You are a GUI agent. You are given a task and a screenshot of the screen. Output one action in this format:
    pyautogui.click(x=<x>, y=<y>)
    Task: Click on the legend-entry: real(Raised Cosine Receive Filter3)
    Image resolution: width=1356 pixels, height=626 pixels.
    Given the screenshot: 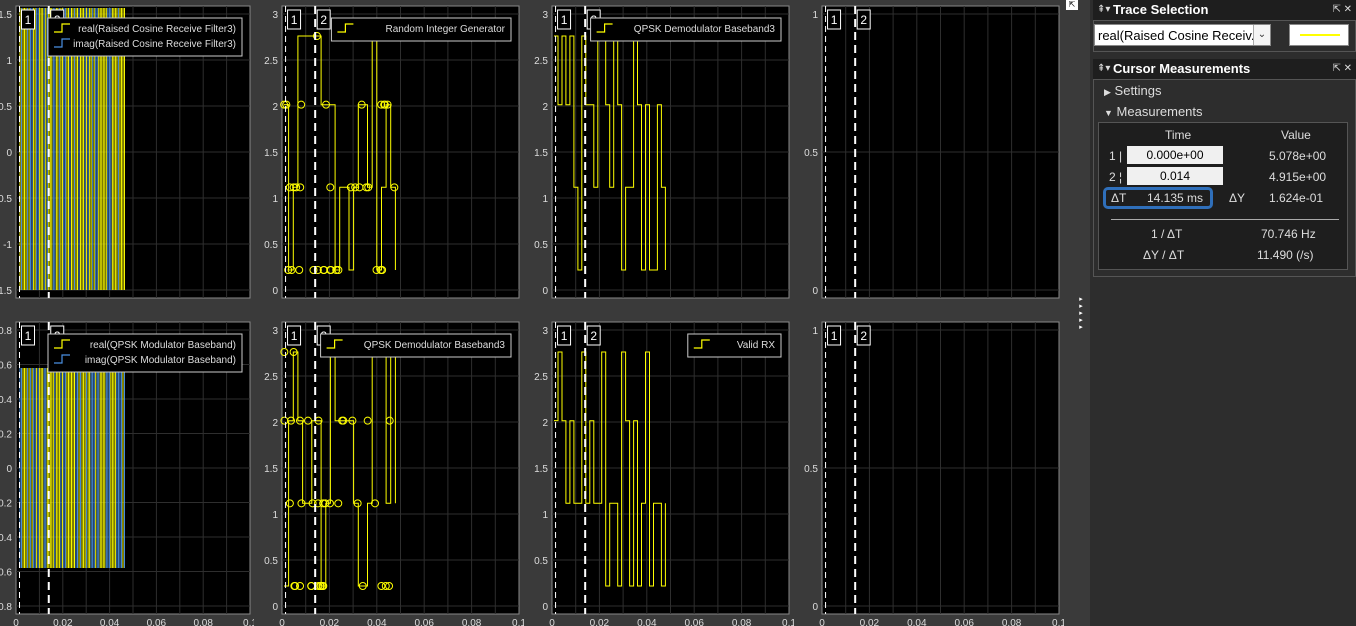 What is the action you would take?
    pyautogui.click(x=157, y=29)
    